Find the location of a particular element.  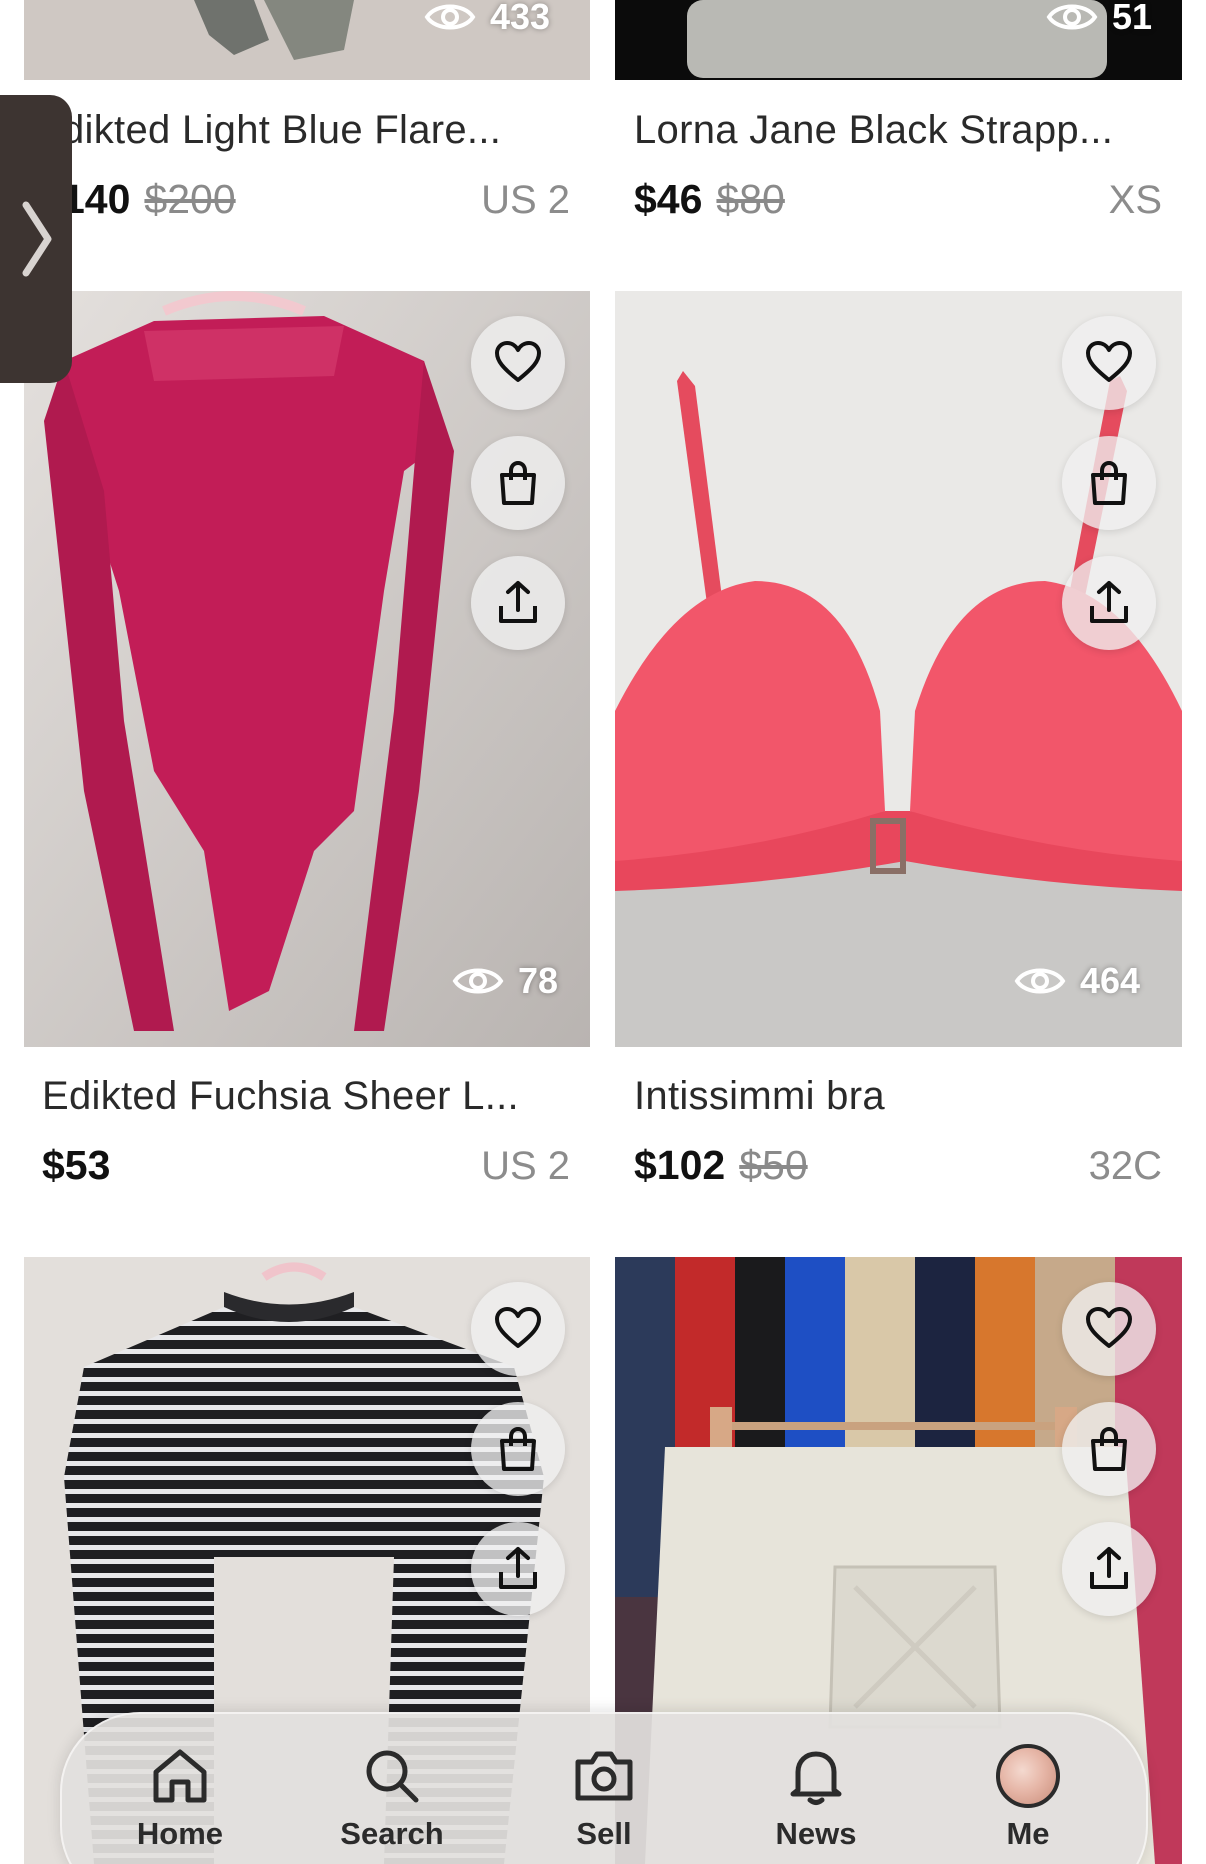

view-count-value: 51 is located at coordinates (1132, 18).